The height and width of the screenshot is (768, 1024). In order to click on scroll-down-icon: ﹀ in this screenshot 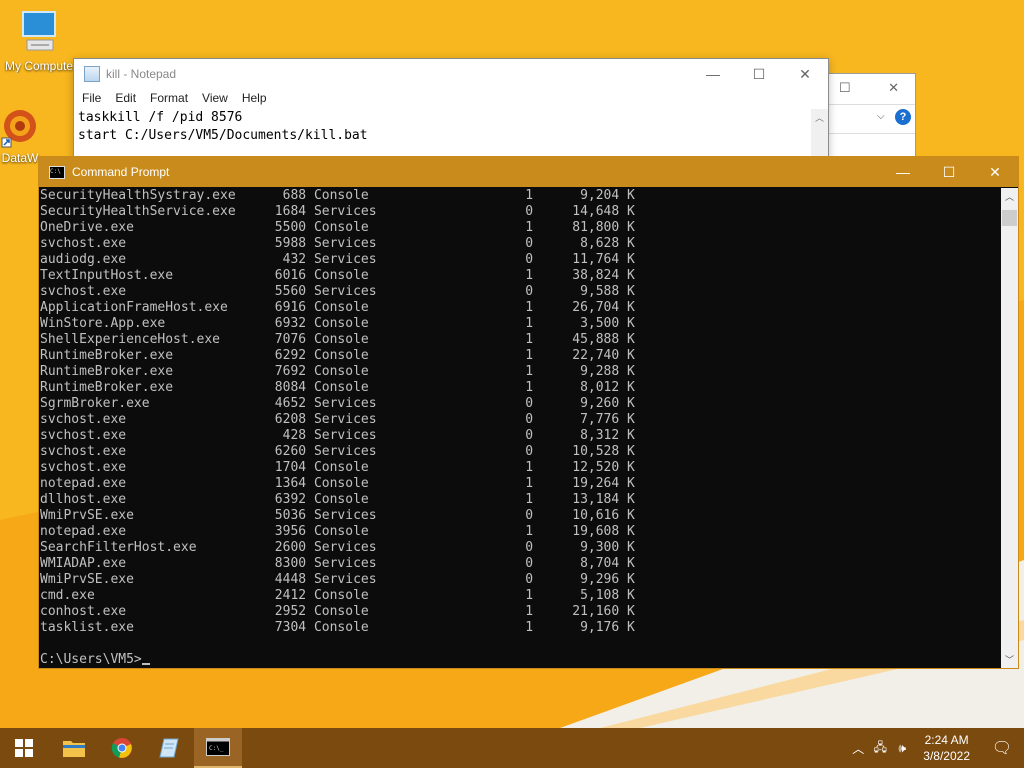, I will do `click(1009, 659)`.